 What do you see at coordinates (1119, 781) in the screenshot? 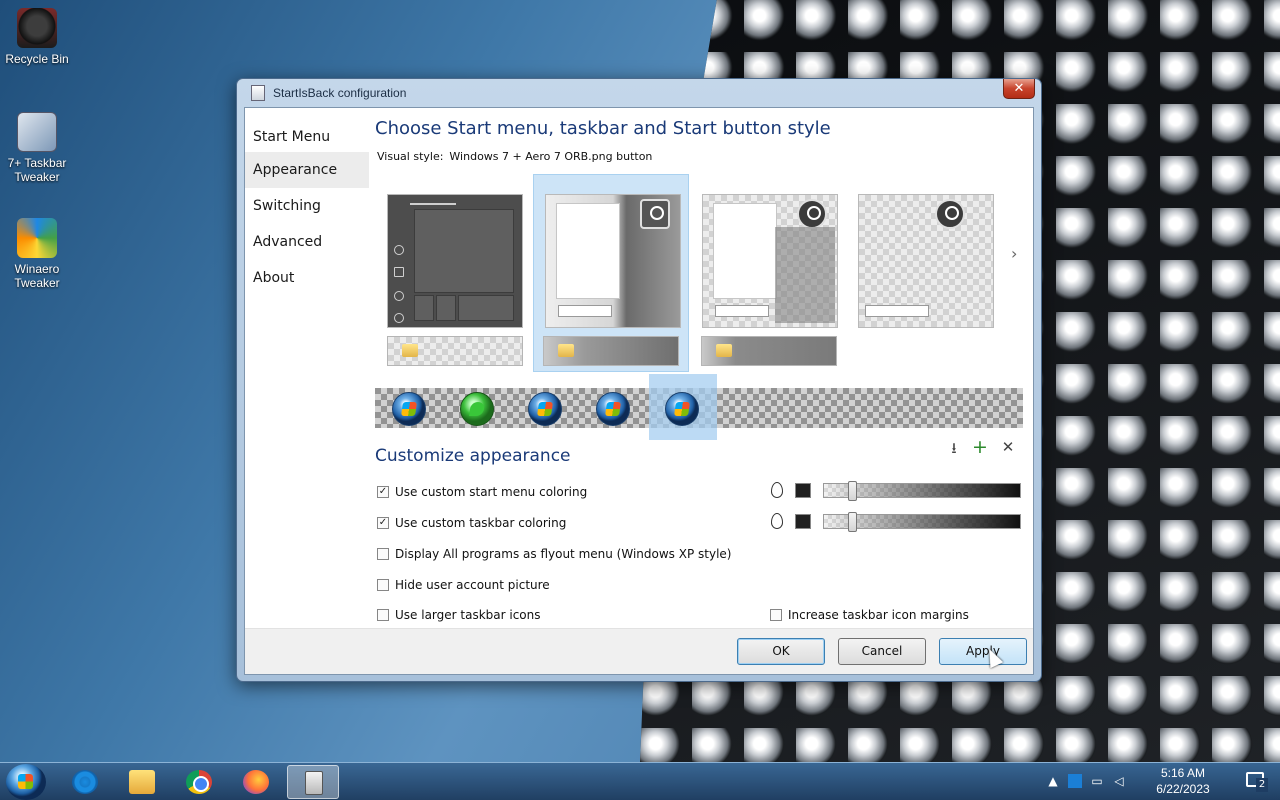
I see `volume-icon: ◁` at bounding box center [1119, 781].